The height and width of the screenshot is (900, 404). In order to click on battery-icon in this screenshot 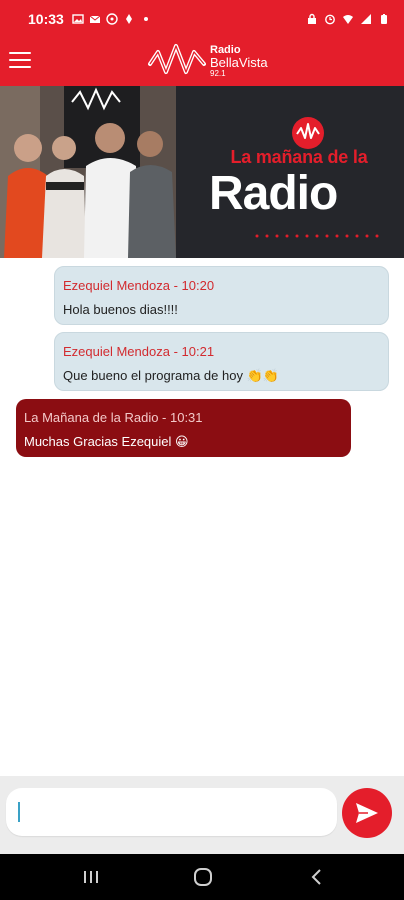, I will do `click(384, 19)`.